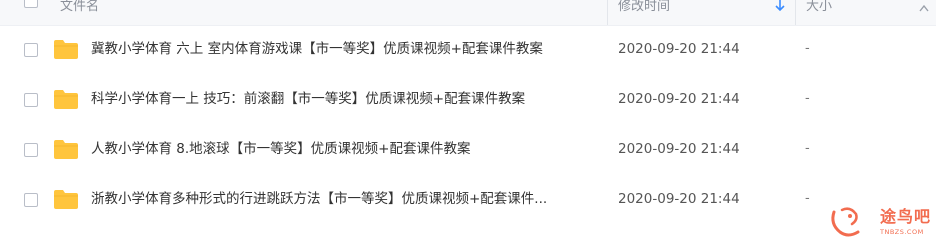  What do you see at coordinates (308, 99) in the screenshot?
I see `file-name: 科学小学体育一上 技巧：前滚翻【市一等奖】优质课视频+配套课件教案` at bounding box center [308, 99].